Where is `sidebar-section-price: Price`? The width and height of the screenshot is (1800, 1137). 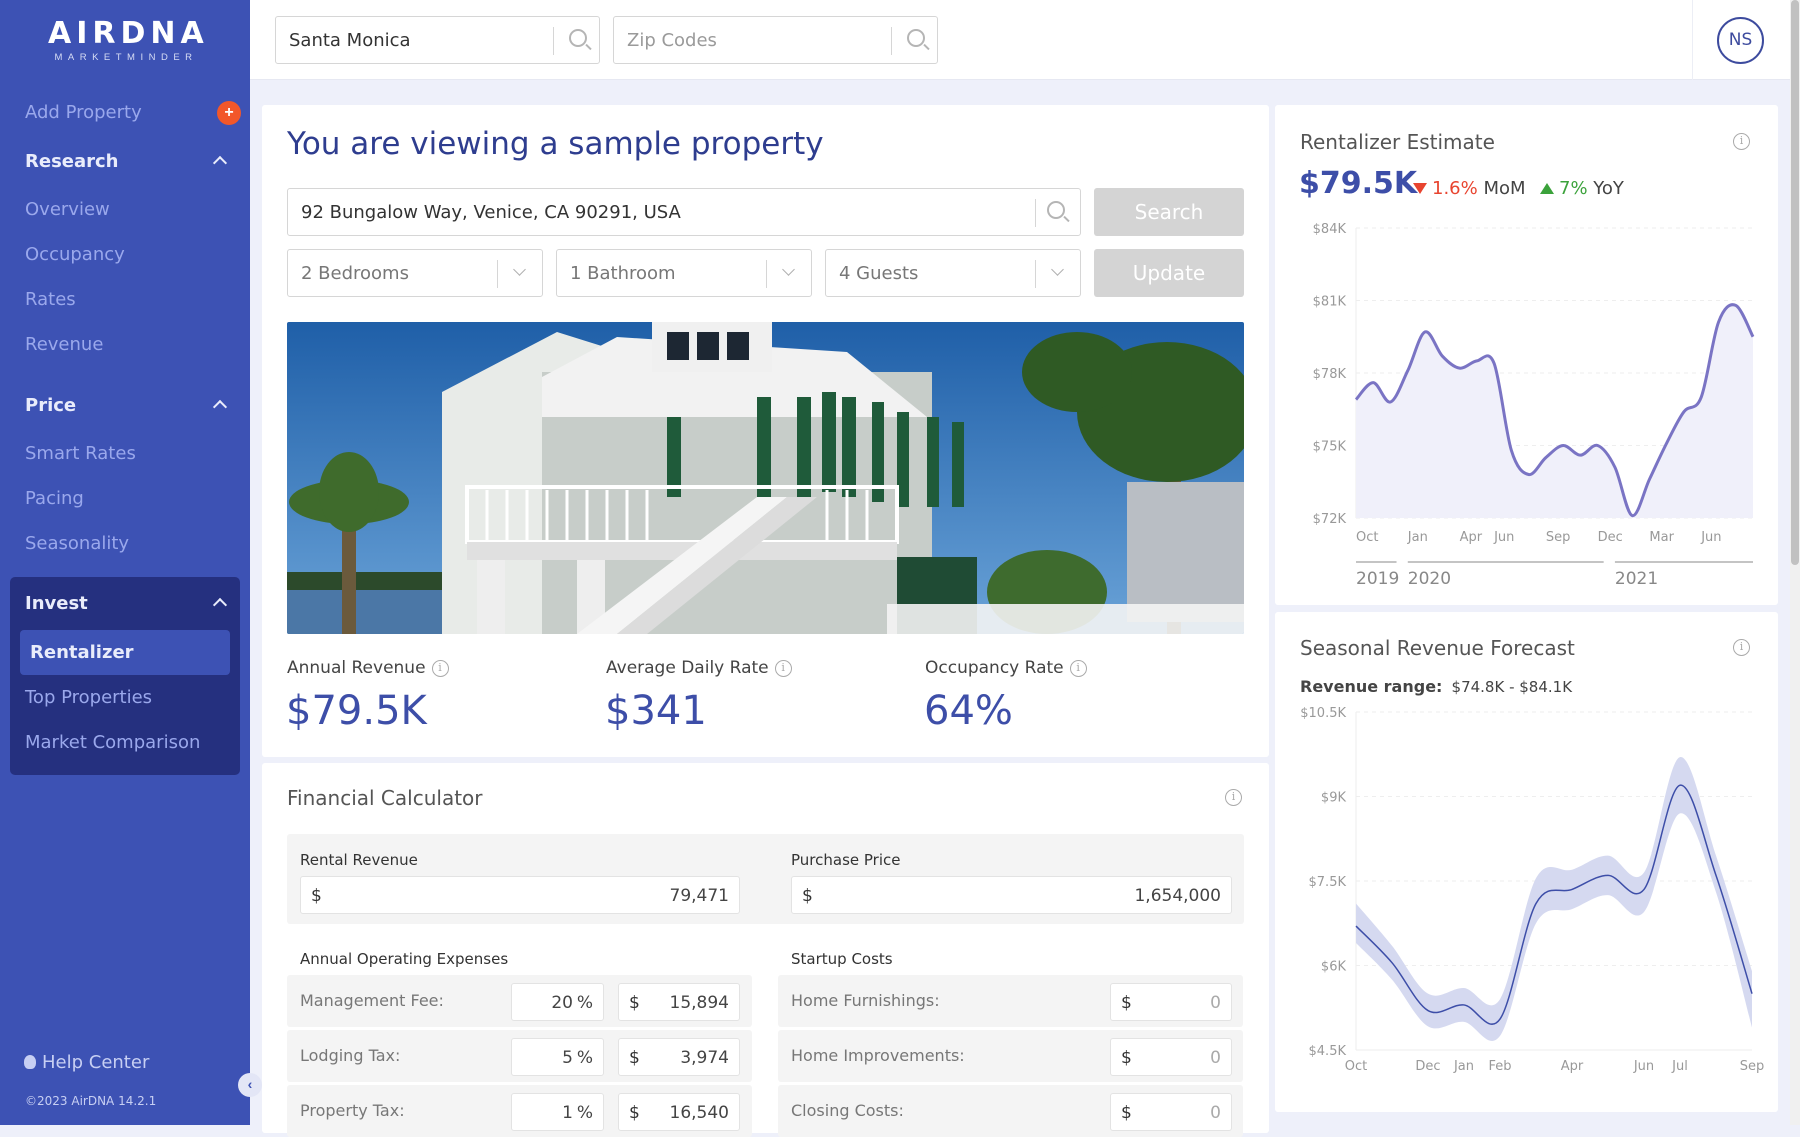 sidebar-section-price: Price is located at coordinates (50, 405).